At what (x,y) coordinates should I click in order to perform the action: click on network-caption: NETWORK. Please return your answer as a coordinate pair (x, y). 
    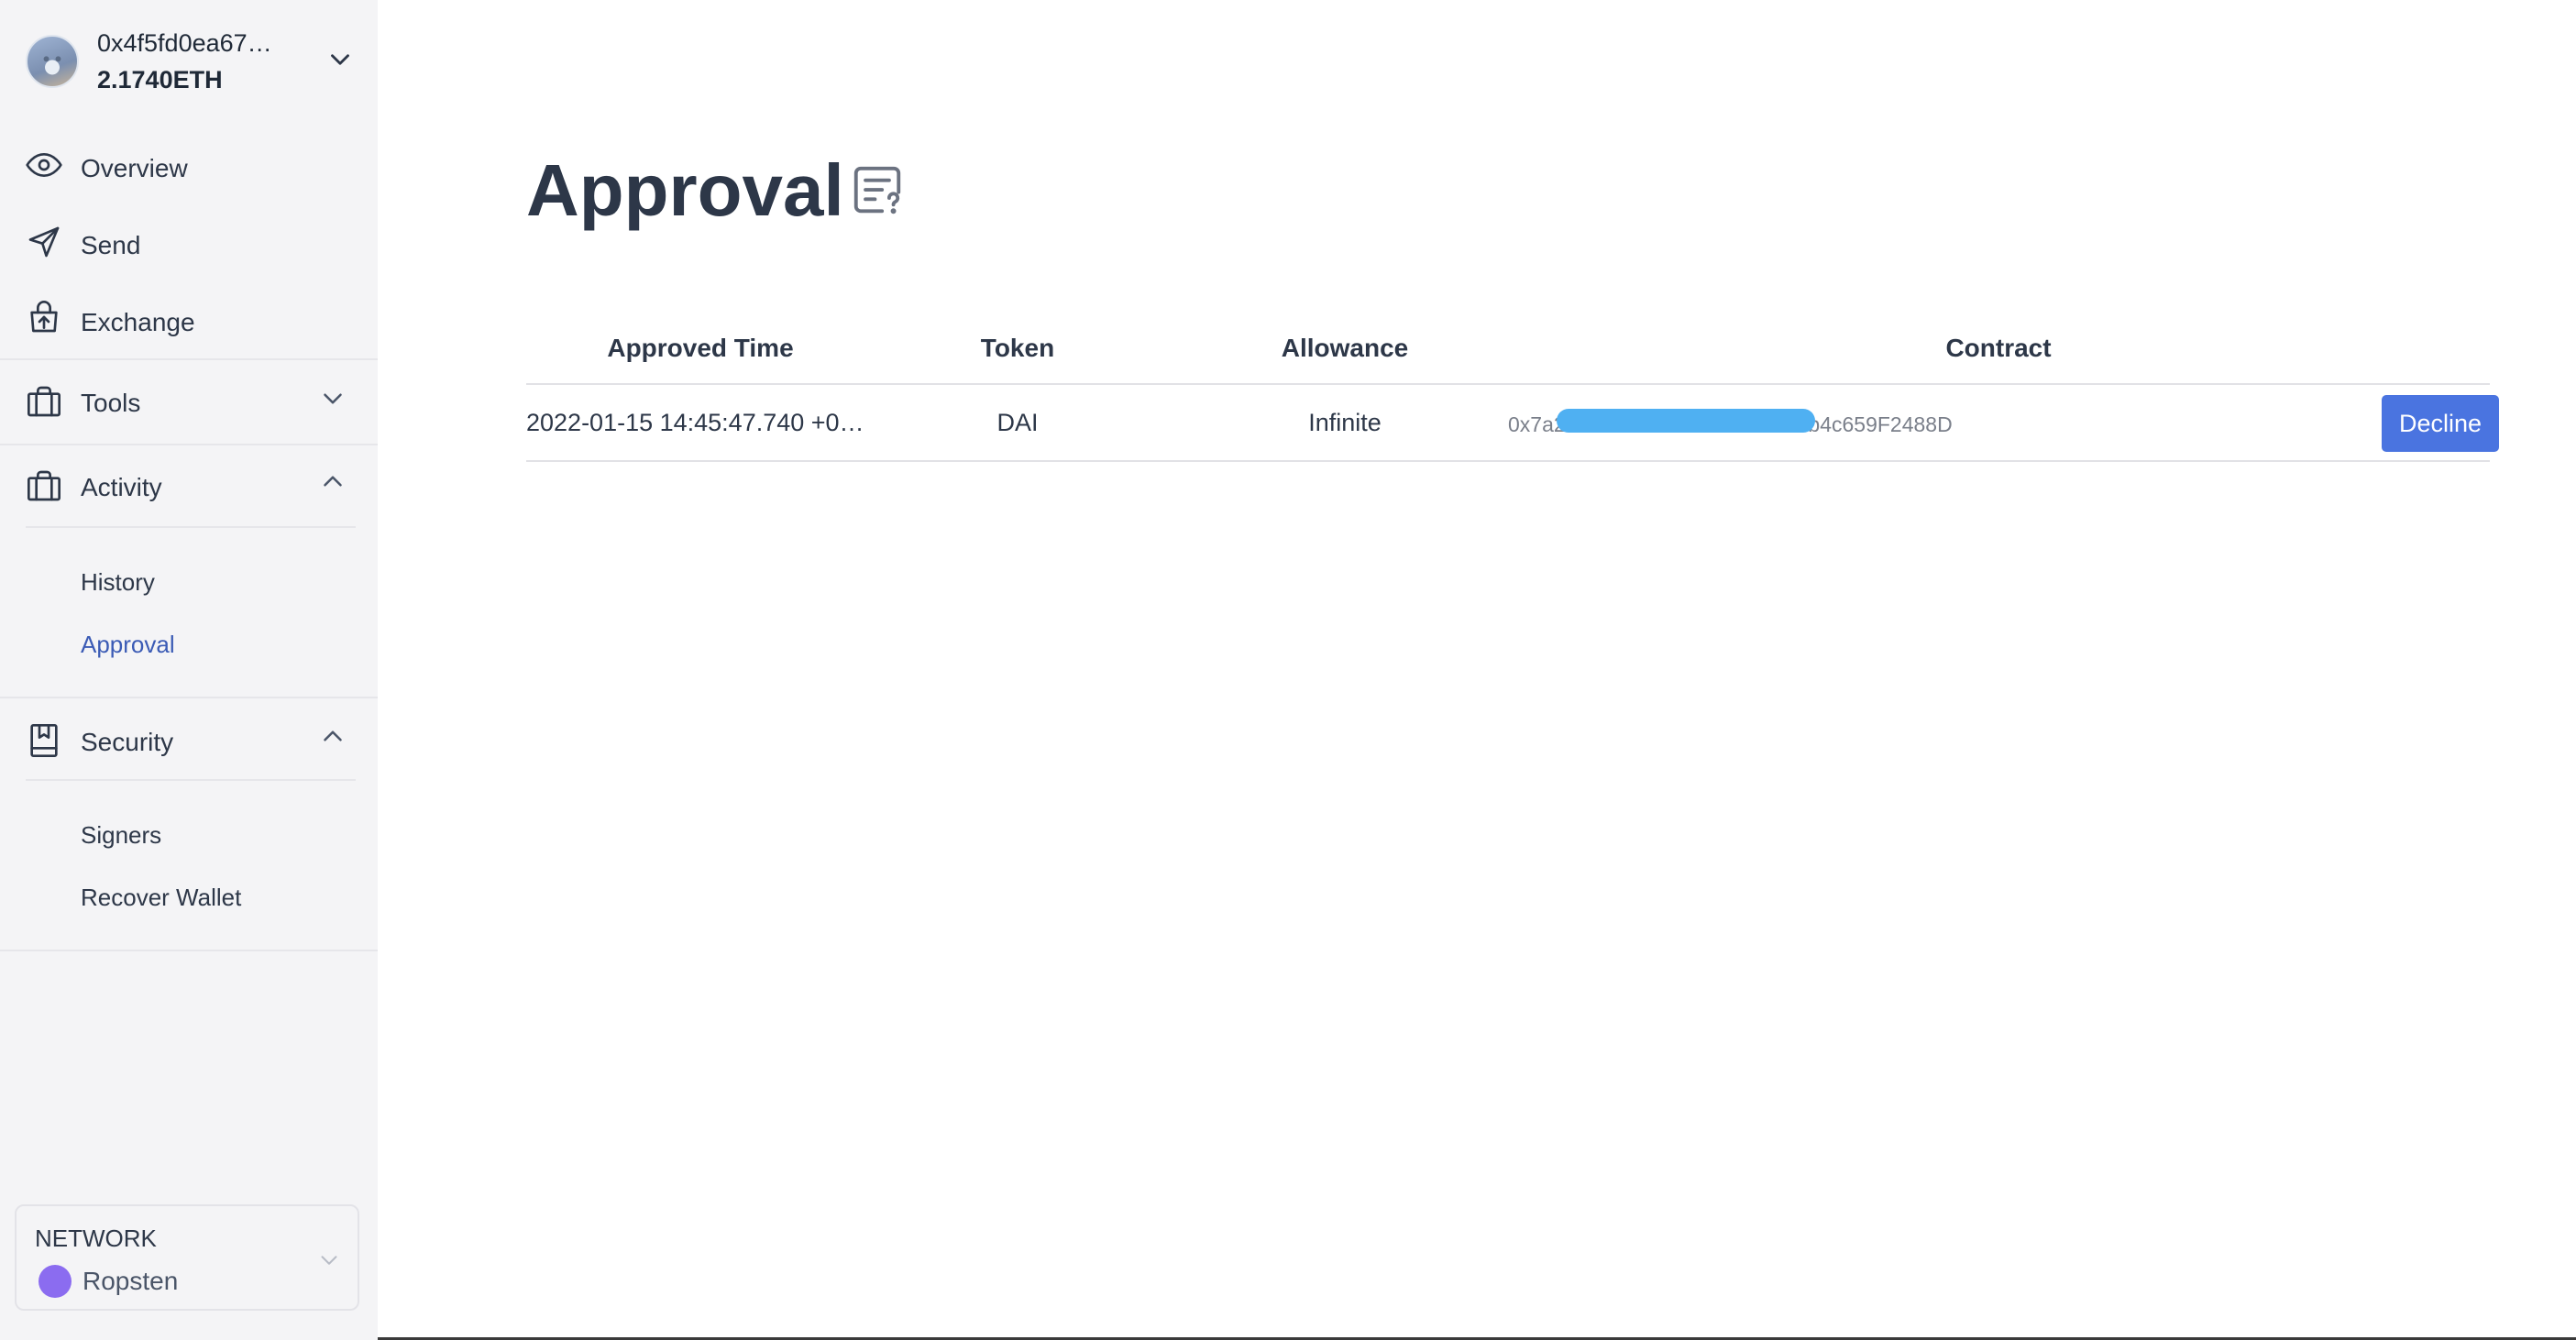
    Looking at the image, I should click on (96, 1239).